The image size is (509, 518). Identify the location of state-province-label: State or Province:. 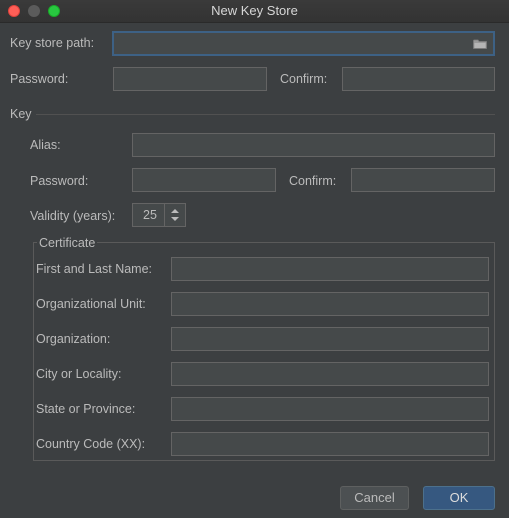
(86, 409).